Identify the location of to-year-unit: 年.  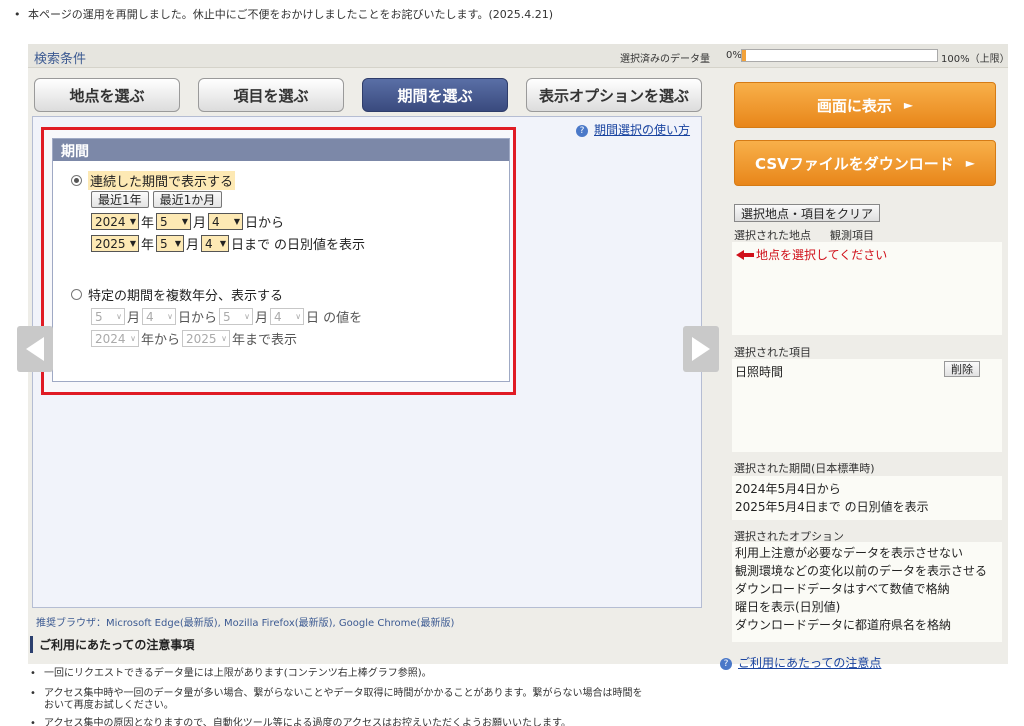
(148, 245).